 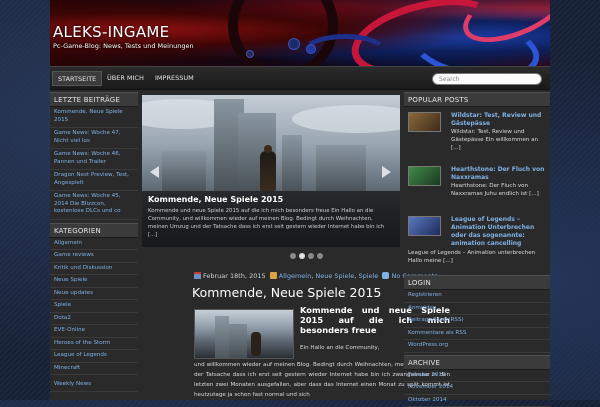 What do you see at coordinates (94, 230) in the screenshot?
I see `widget-title-categories: KATEGORIEN` at bounding box center [94, 230].